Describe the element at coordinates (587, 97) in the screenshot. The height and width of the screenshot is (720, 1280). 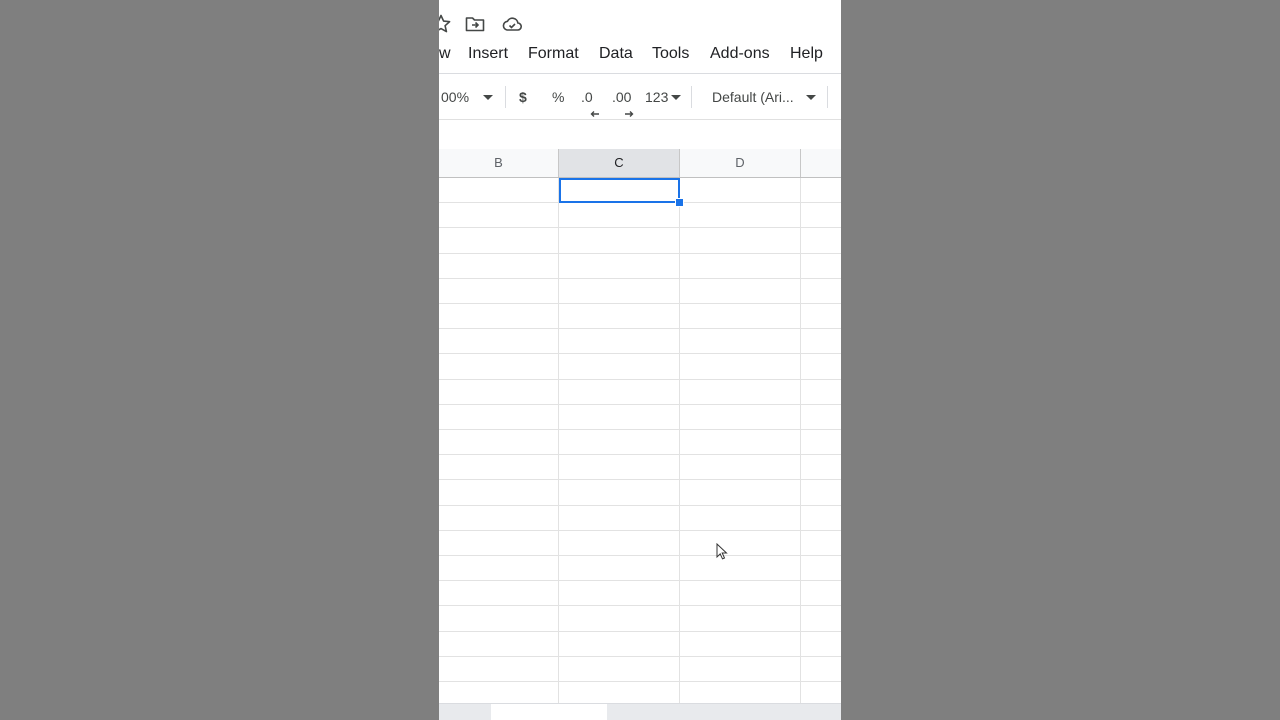
I see `decrease-decimal-button: .0` at that location.